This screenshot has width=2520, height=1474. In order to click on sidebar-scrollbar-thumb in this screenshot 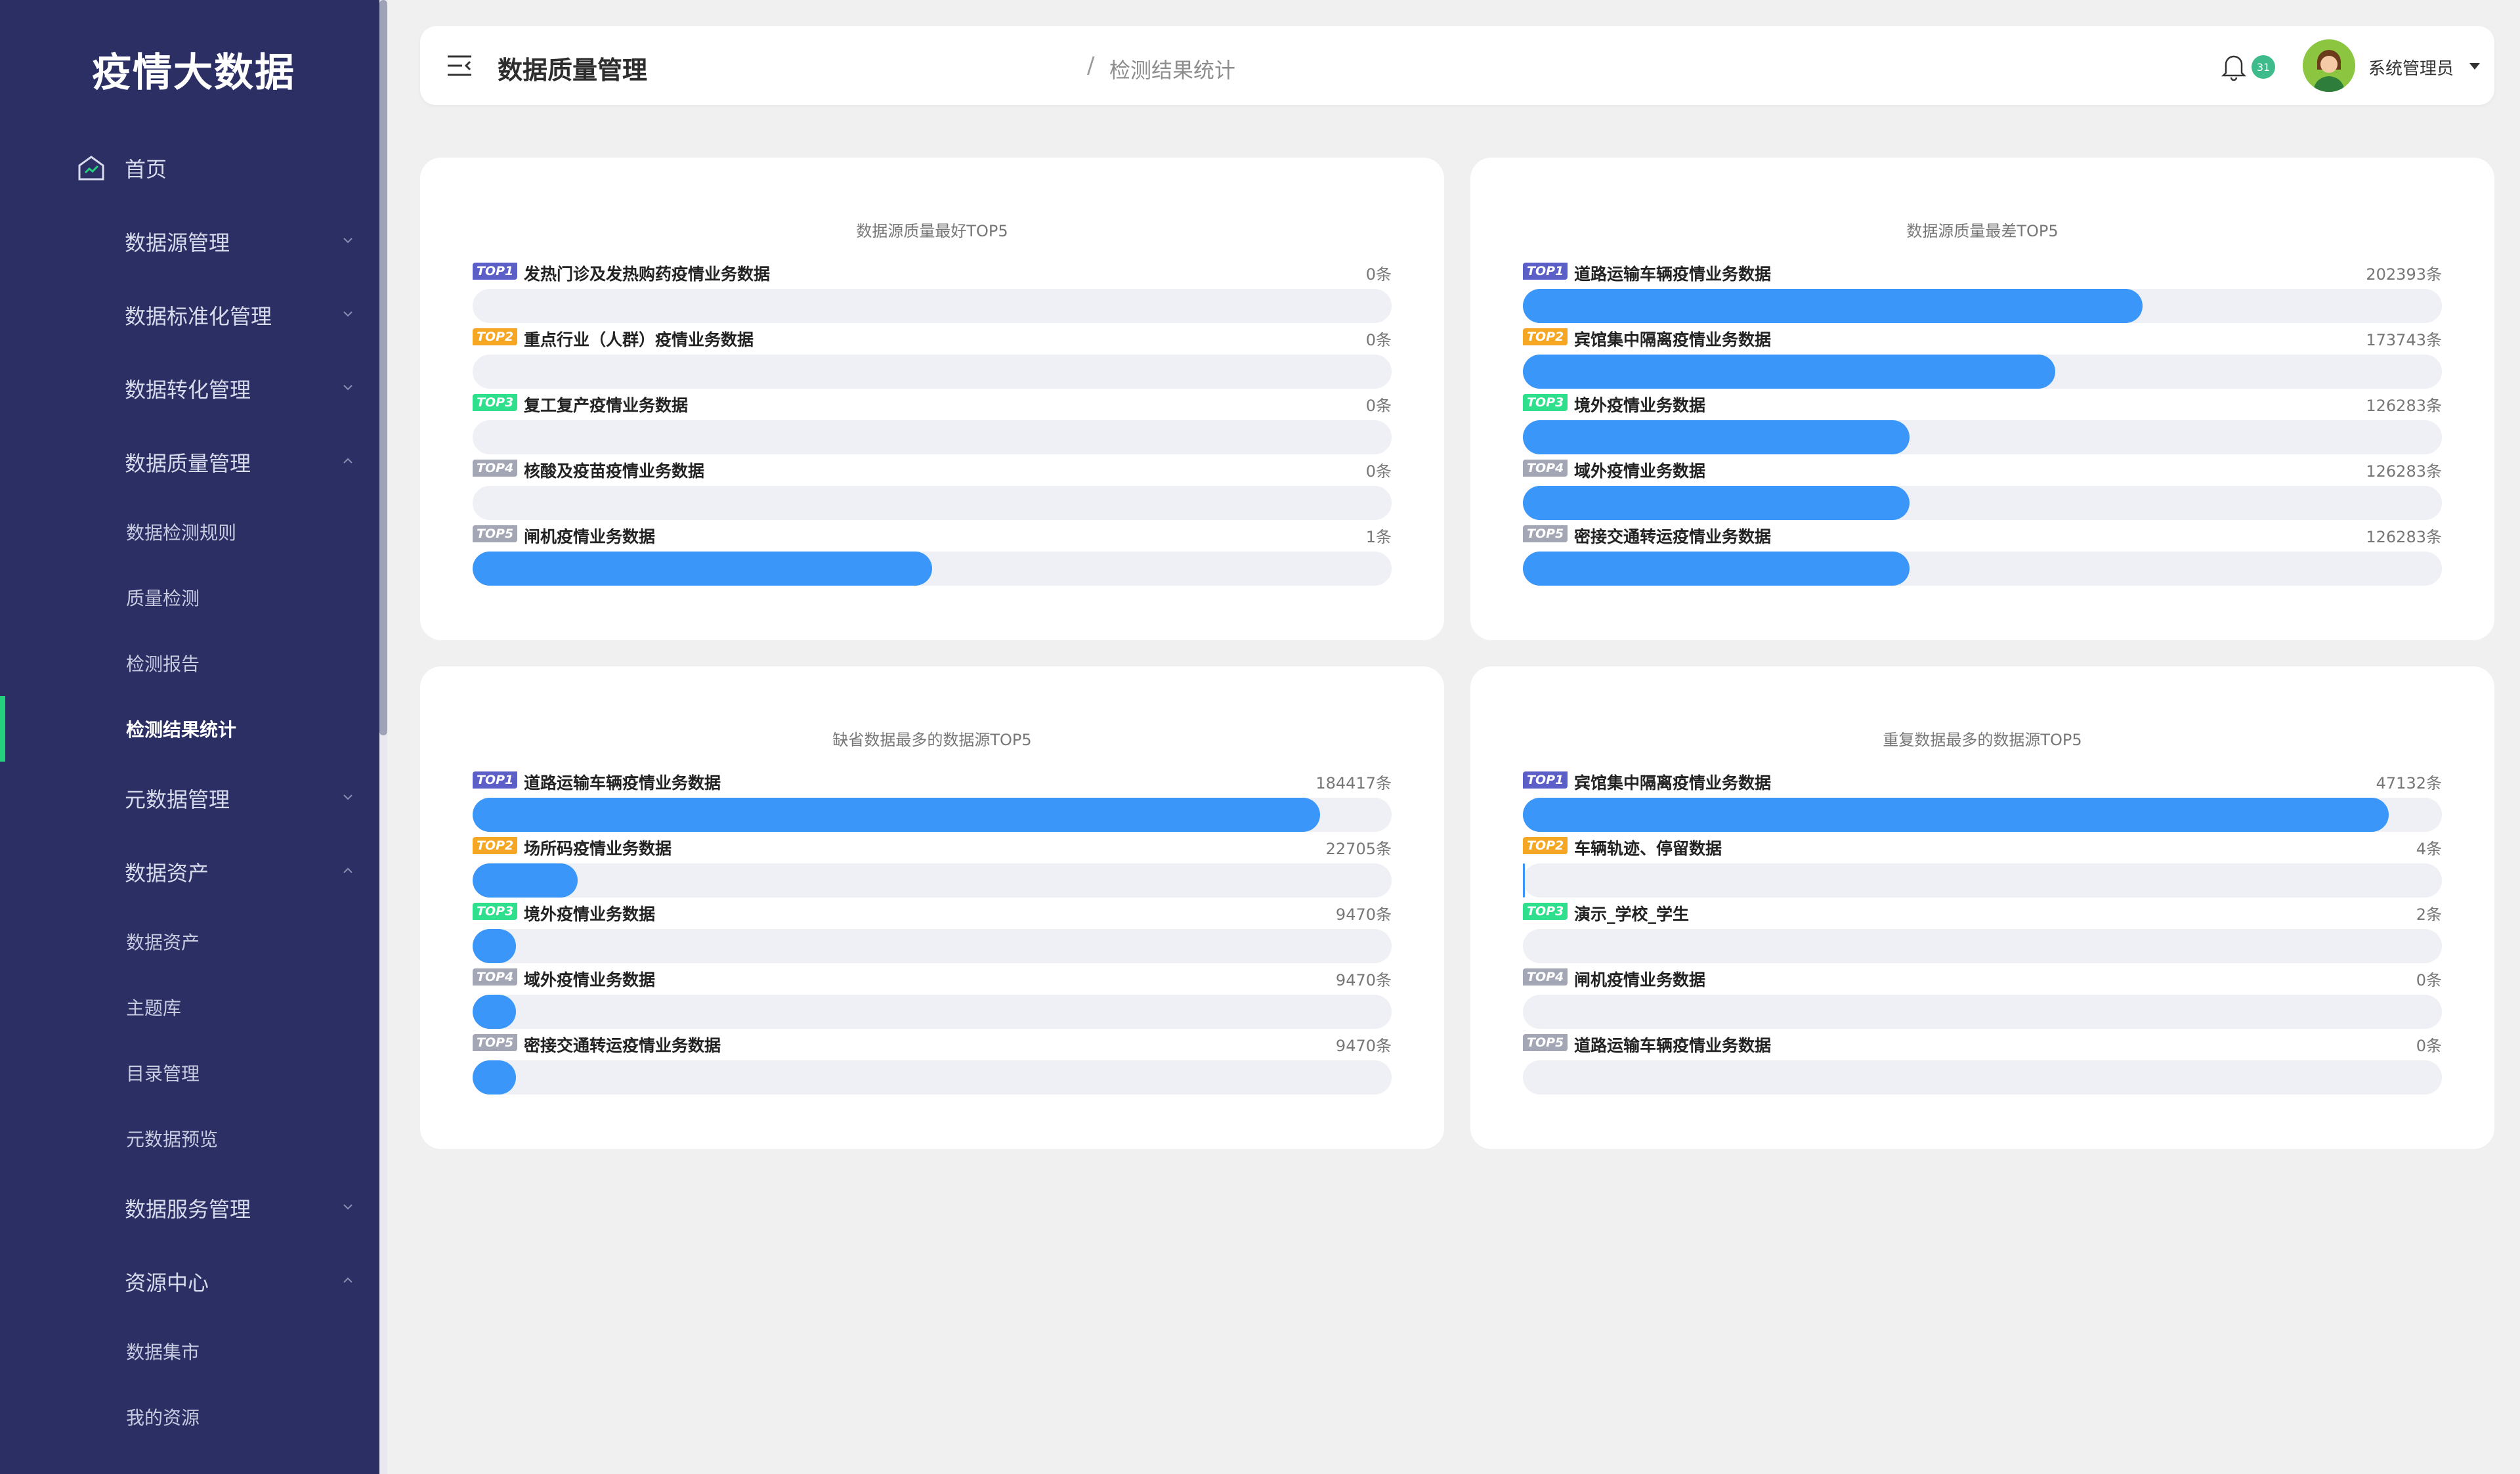, I will do `click(383, 367)`.